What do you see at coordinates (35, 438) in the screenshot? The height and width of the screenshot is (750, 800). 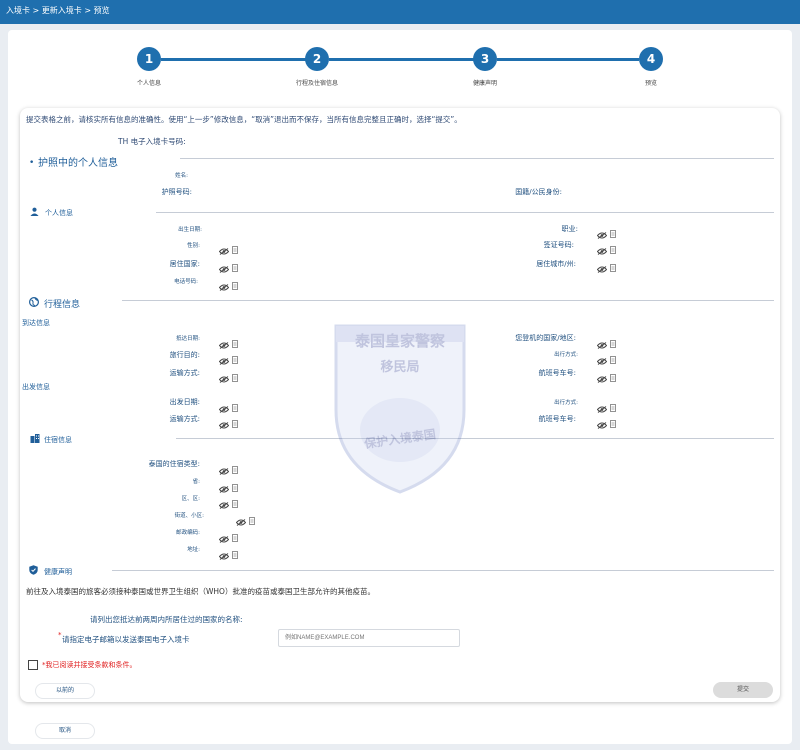 I see `building-icon` at bounding box center [35, 438].